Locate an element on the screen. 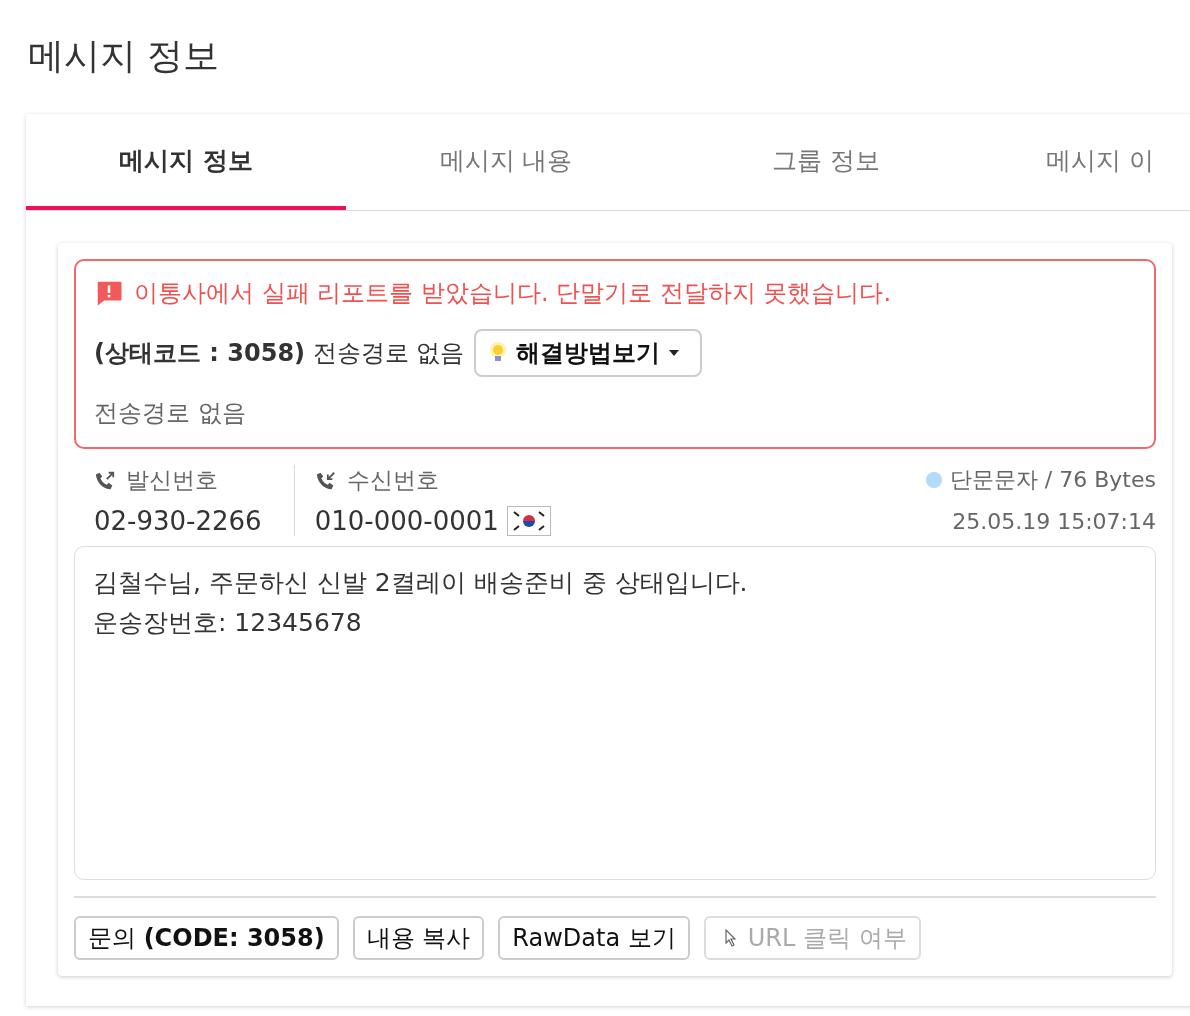 This screenshot has height=1016, width=1190. action-button: 내용 복사 is located at coordinates (418, 938).